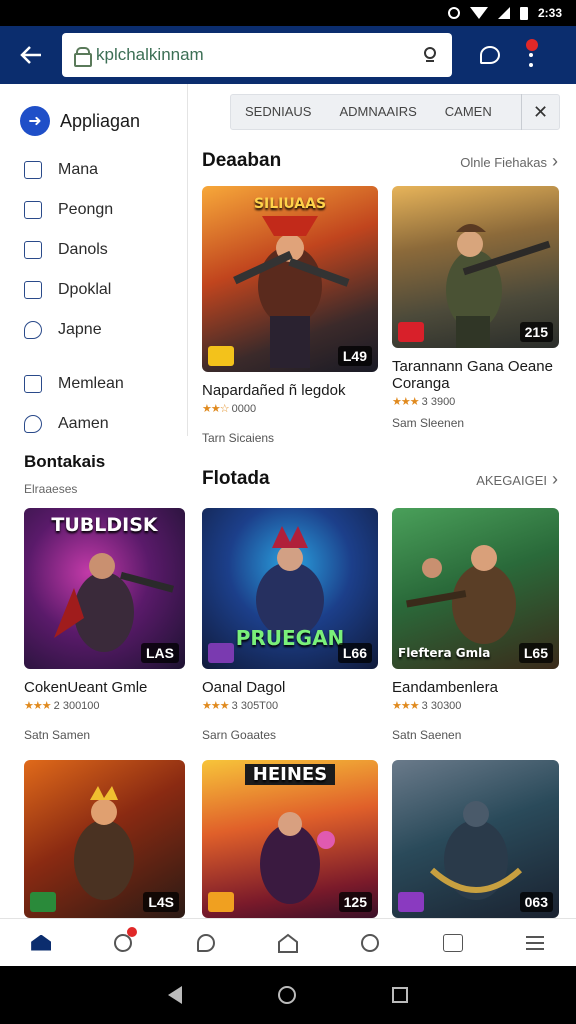 The height and width of the screenshot is (1024, 576). I want to click on edit-icon, so click(33, 290).